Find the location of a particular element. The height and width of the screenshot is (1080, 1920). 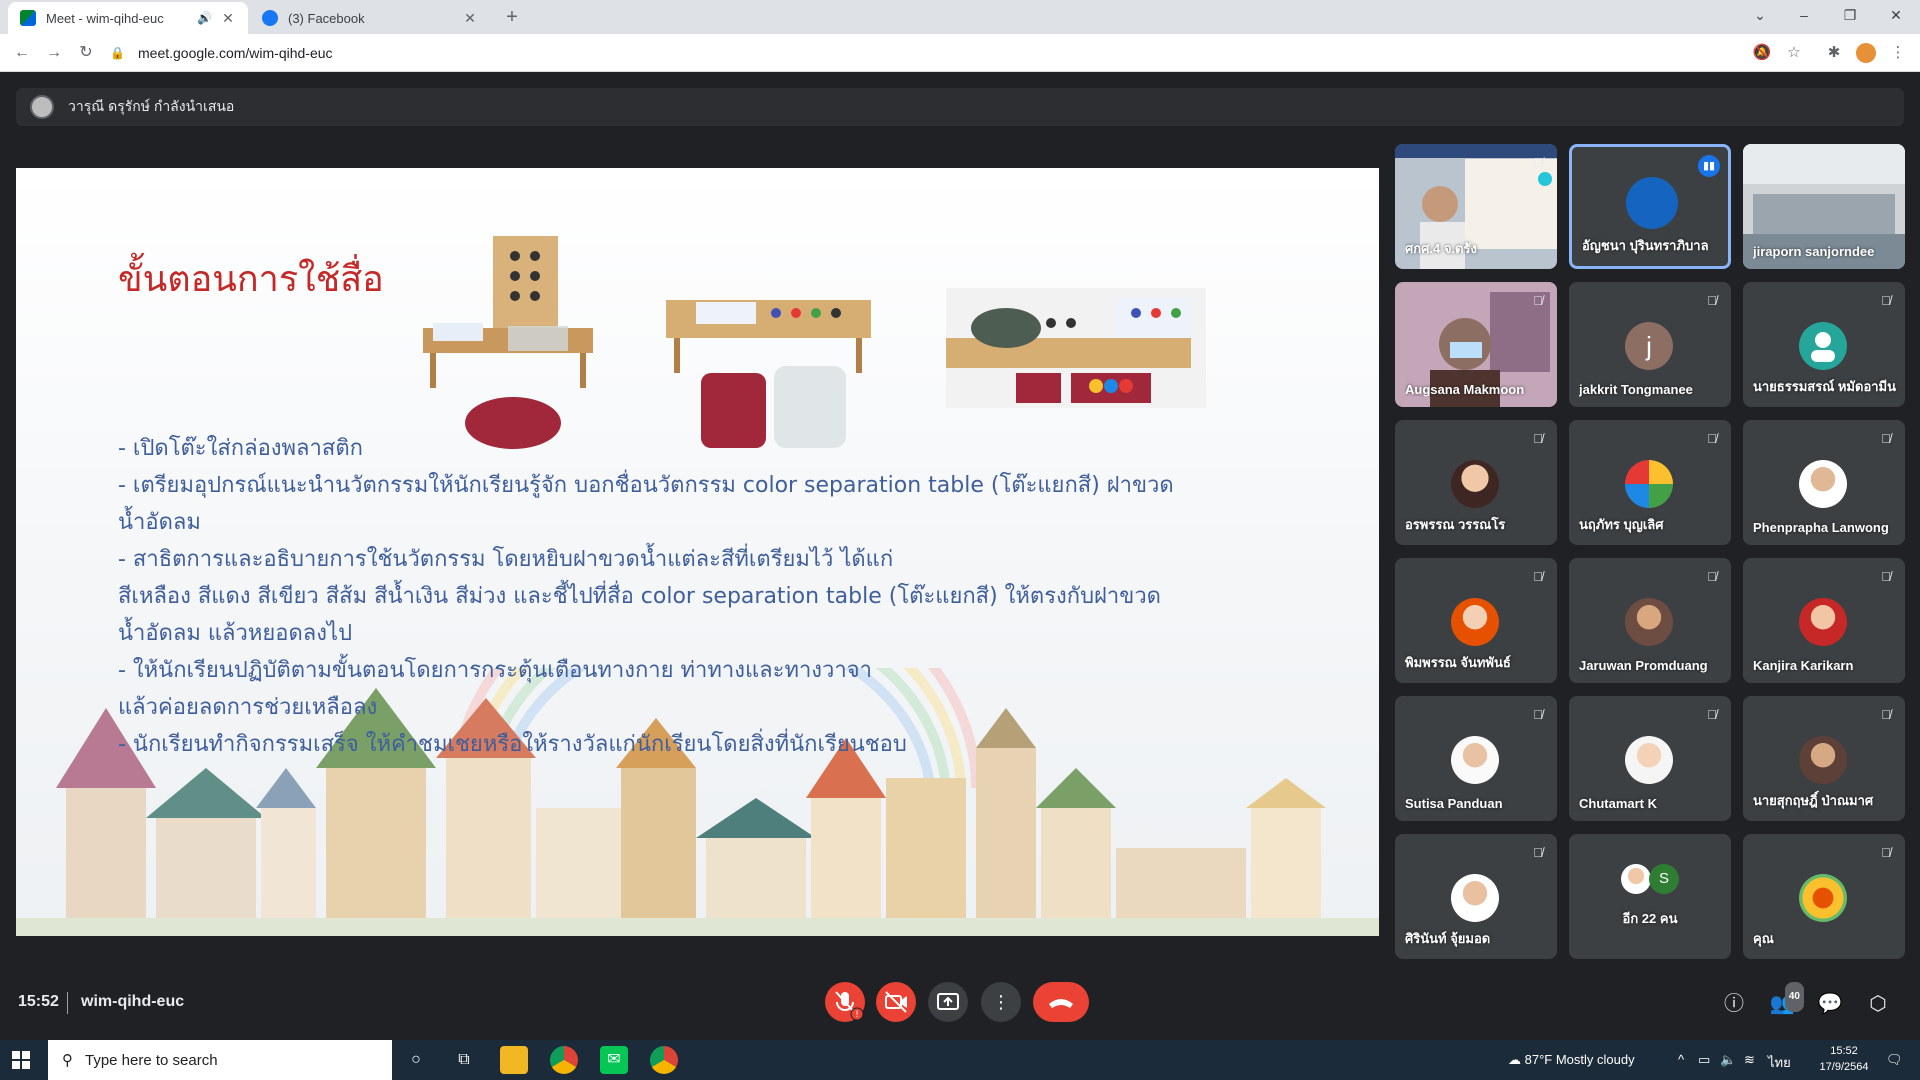

participant-avatar: j is located at coordinates (1649, 346).